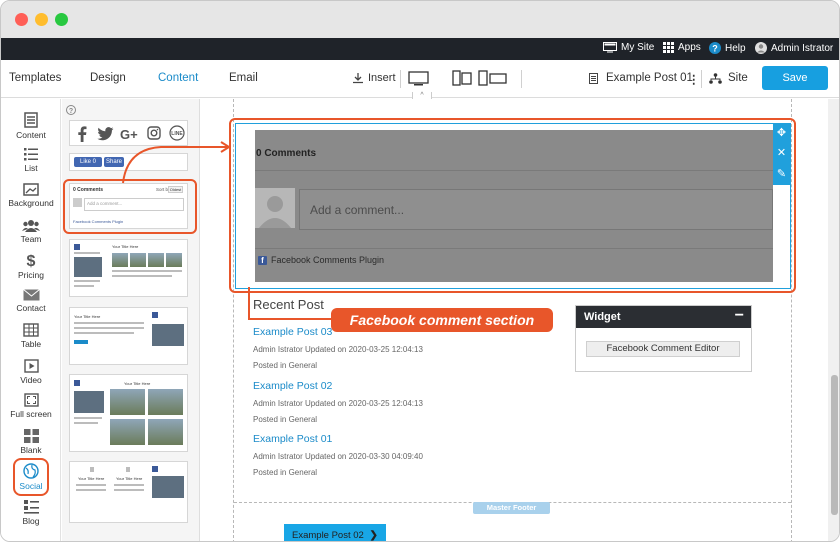  What do you see at coordinates (31, 195) in the screenshot?
I see `sidebar-item-background: Background` at bounding box center [31, 195].